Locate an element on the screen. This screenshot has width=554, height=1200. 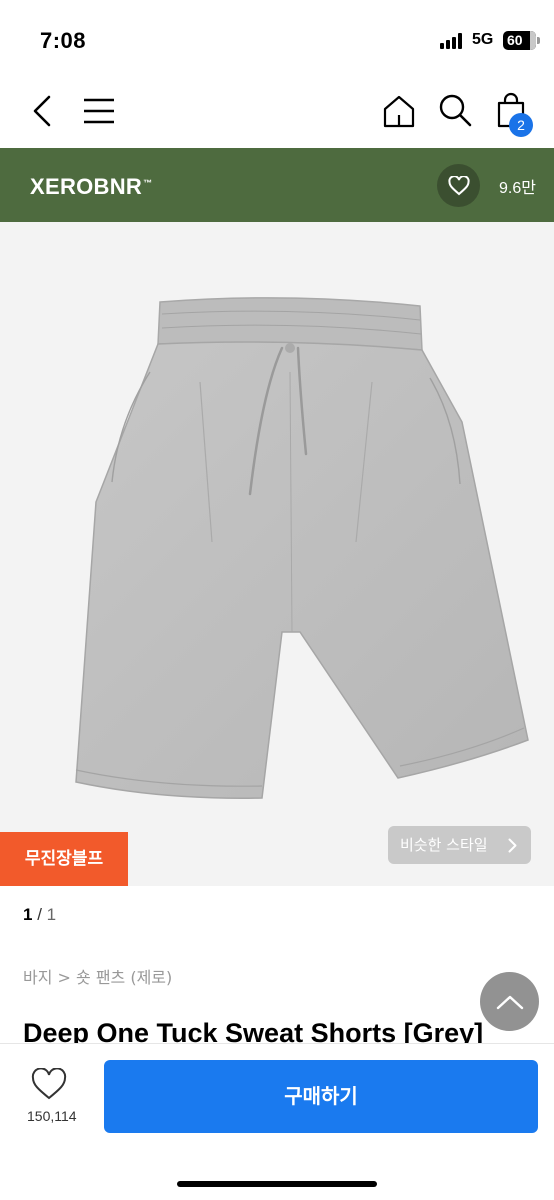
cellular-signal-icon is located at coordinates (453, 41).